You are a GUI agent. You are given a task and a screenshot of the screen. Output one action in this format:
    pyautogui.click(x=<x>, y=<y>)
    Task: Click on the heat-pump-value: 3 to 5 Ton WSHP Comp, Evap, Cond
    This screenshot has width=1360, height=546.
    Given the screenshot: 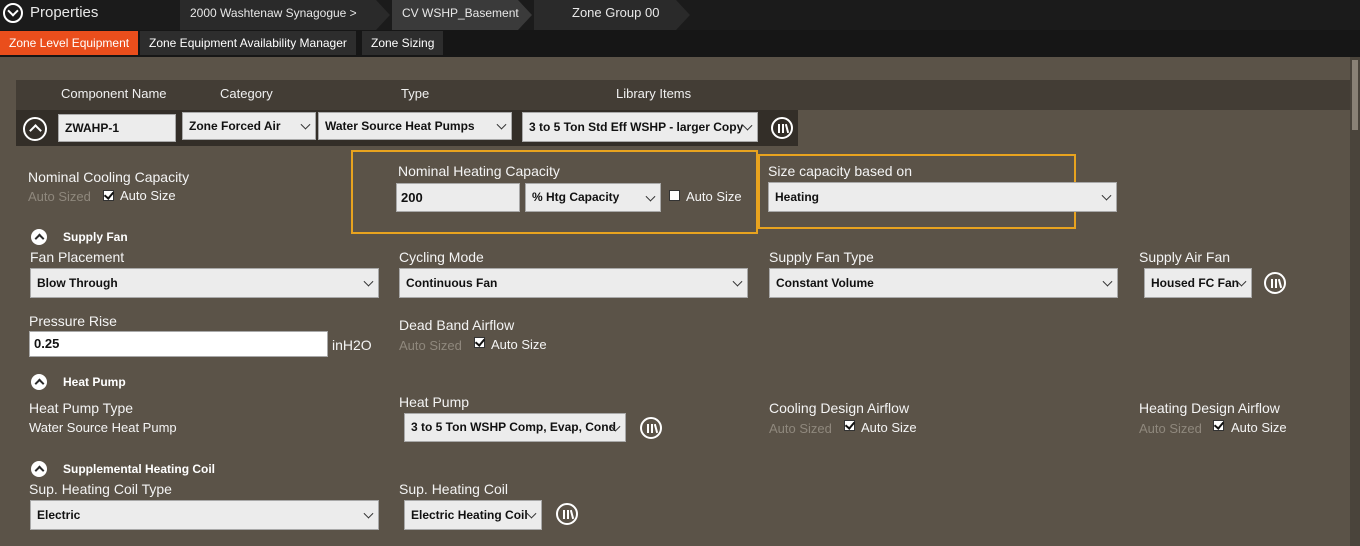 What is the action you would take?
    pyautogui.click(x=513, y=427)
    